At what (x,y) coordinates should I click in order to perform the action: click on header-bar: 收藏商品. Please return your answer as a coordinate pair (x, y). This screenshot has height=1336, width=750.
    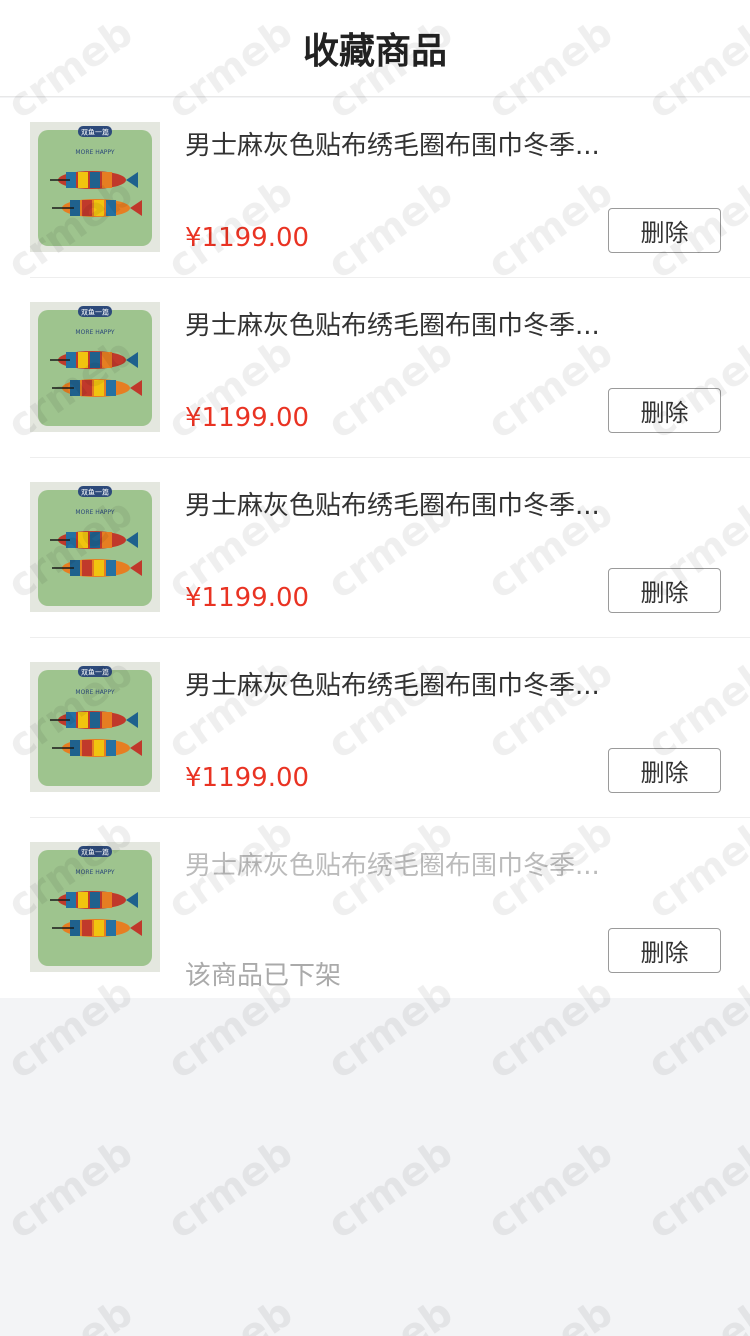
    Looking at the image, I should click on (375, 48).